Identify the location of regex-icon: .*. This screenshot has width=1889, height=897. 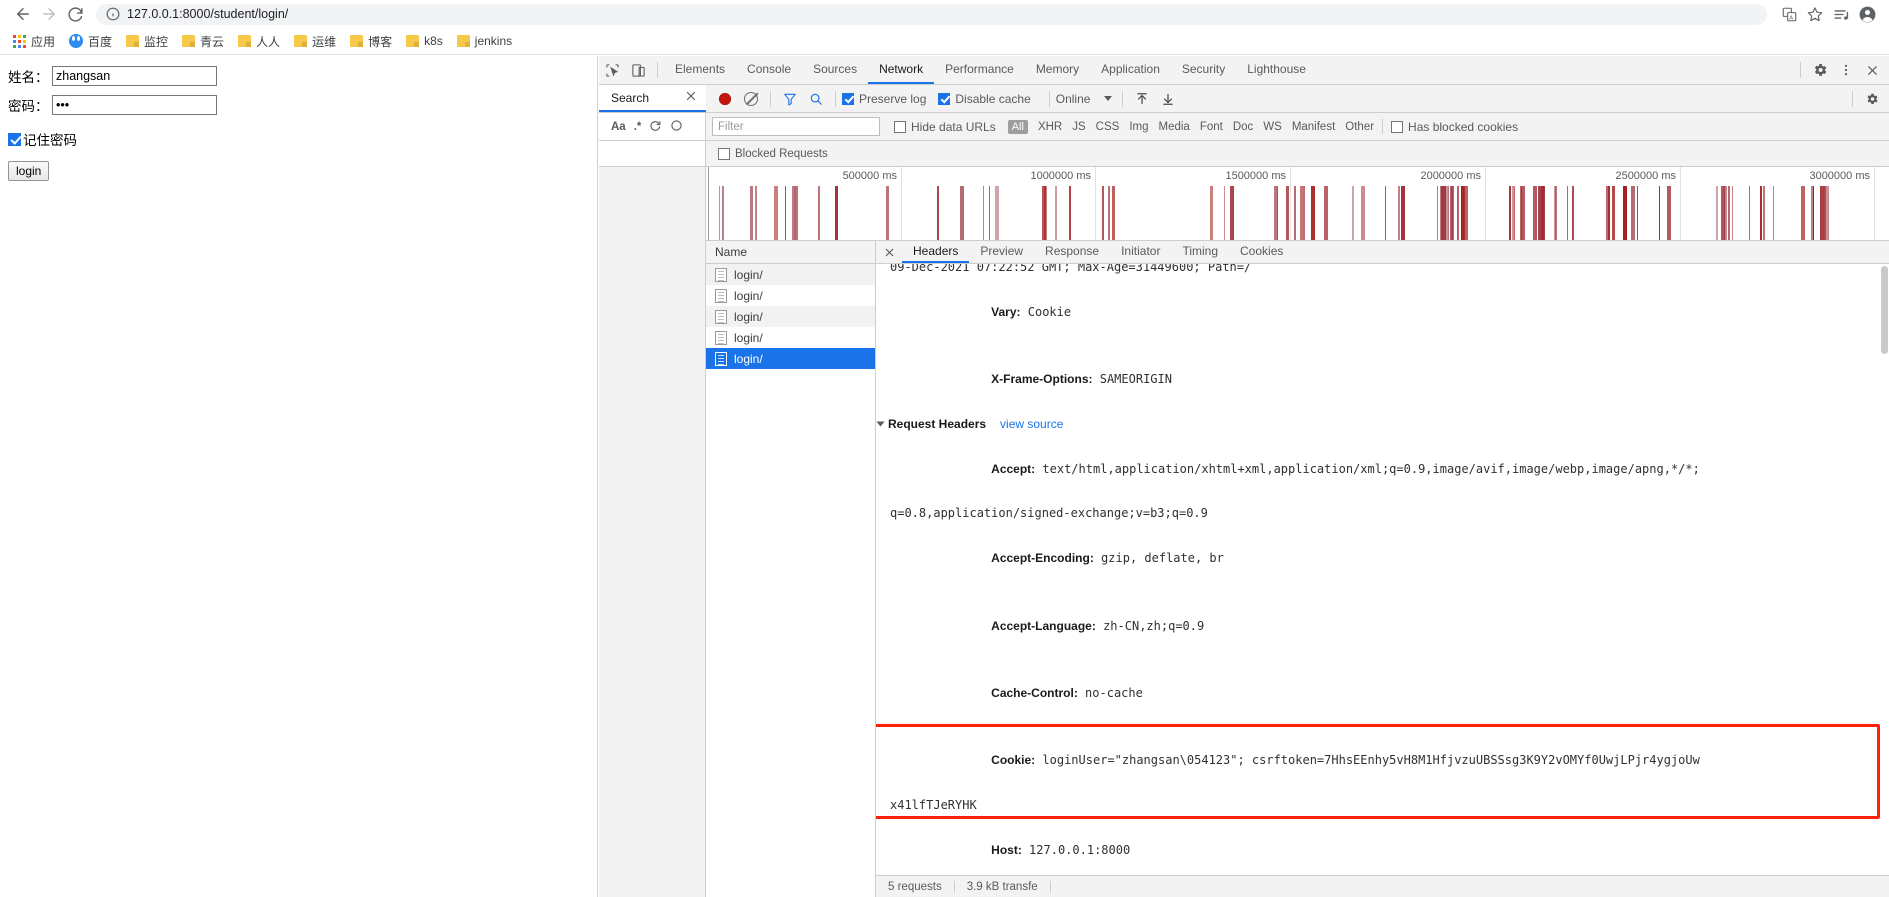
(638, 127).